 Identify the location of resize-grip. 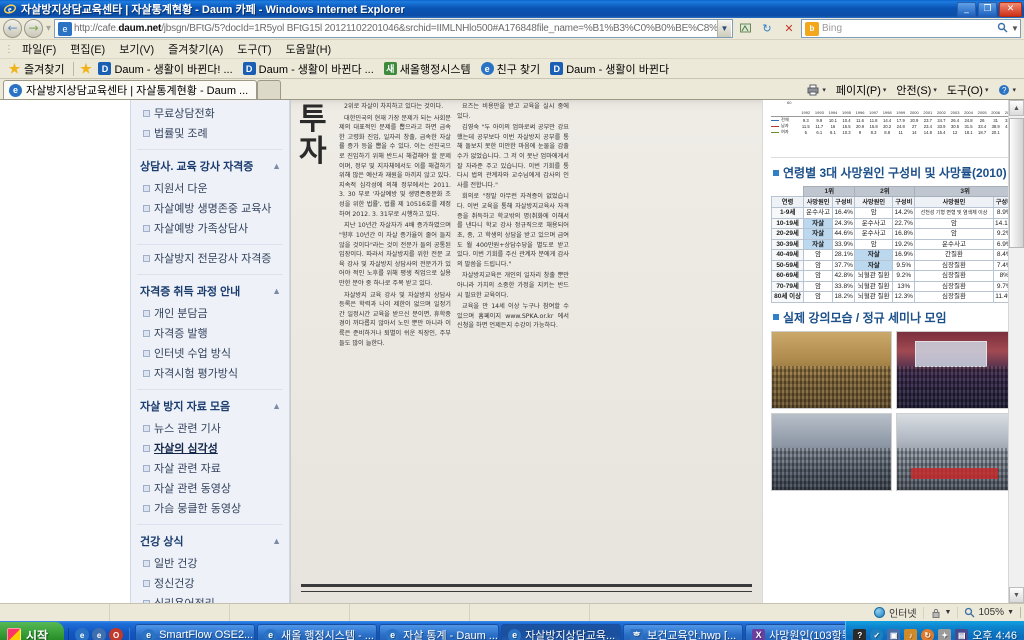
(1022, 612).